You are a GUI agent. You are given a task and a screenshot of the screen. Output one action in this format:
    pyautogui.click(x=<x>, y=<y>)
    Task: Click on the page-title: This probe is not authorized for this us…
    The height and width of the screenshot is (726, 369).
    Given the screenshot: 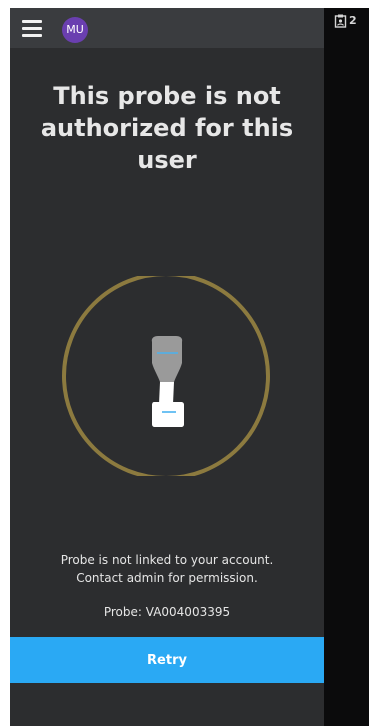 What is the action you would take?
    pyautogui.click(x=167, y=128)
    